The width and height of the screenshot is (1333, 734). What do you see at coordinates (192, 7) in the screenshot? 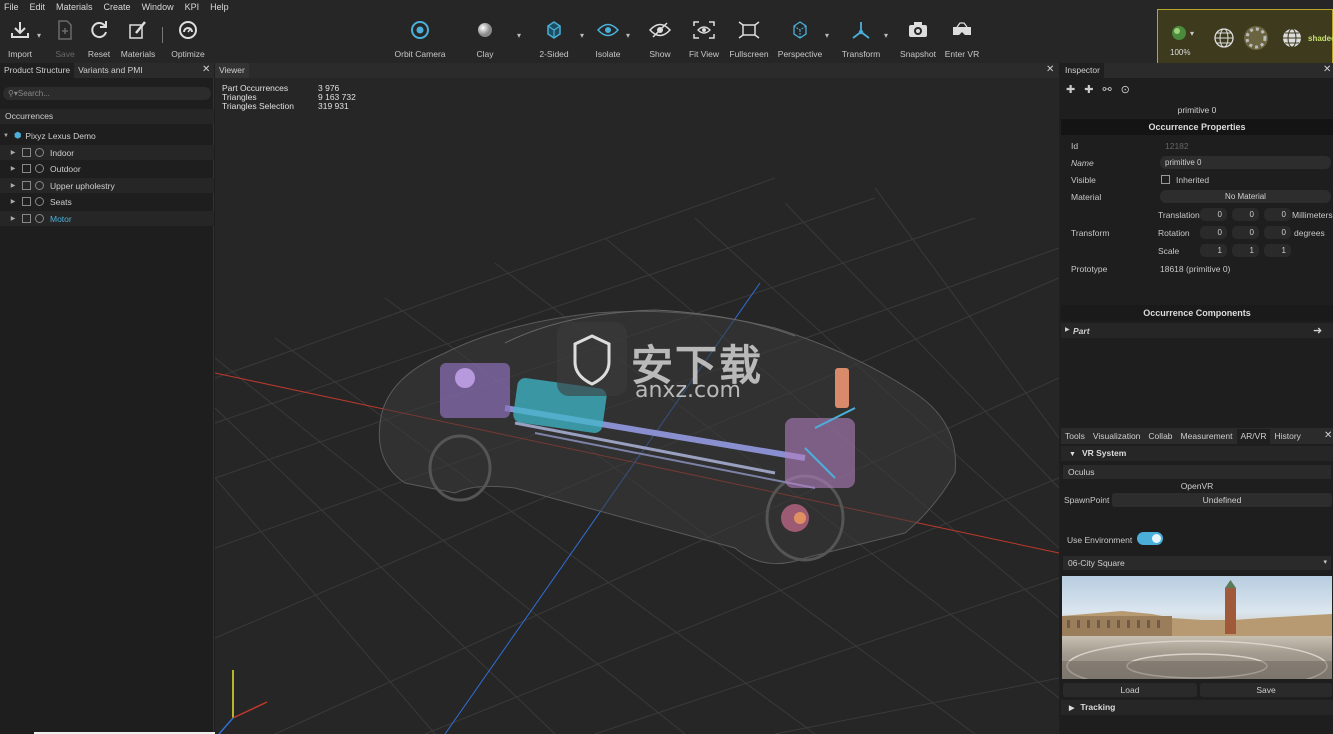
I see `menu-kpi: KPI` at bounding box center [192, 7].